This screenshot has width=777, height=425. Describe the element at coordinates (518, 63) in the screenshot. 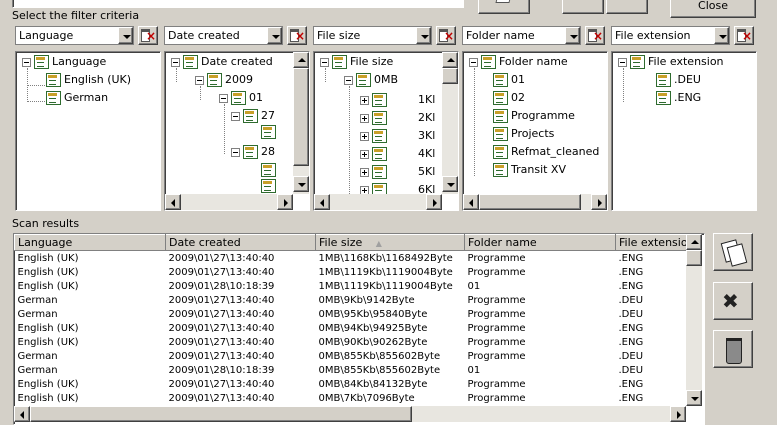

I see `tree-node: Folder name` at that location.